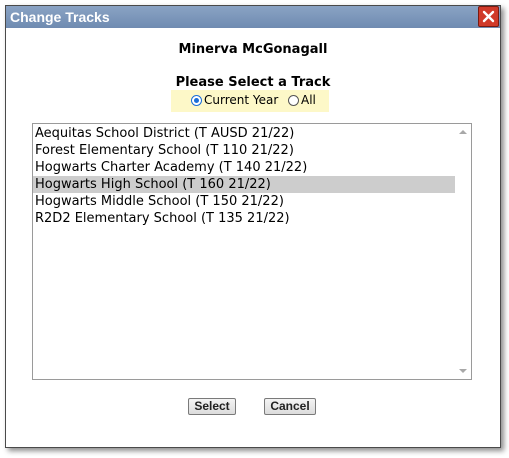  What do you see at coordinates (60, 17) in the screenshot?
I see `dialog-title: Change Tracks` at bounding box center [60, 17].